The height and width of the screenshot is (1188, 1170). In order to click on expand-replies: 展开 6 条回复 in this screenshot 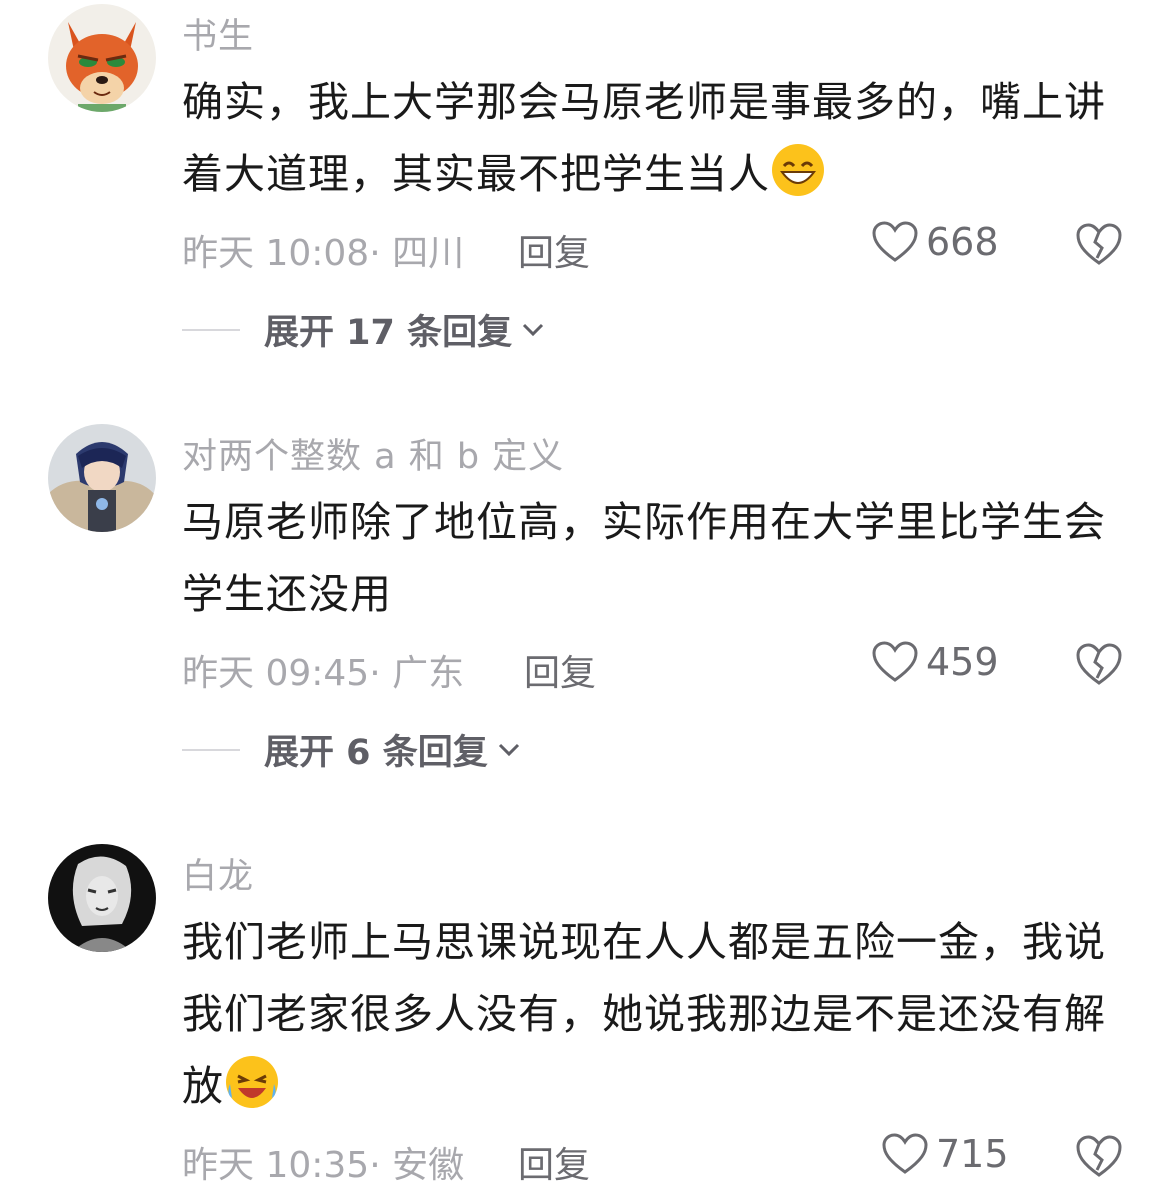, I will do `click(352, 749)`.